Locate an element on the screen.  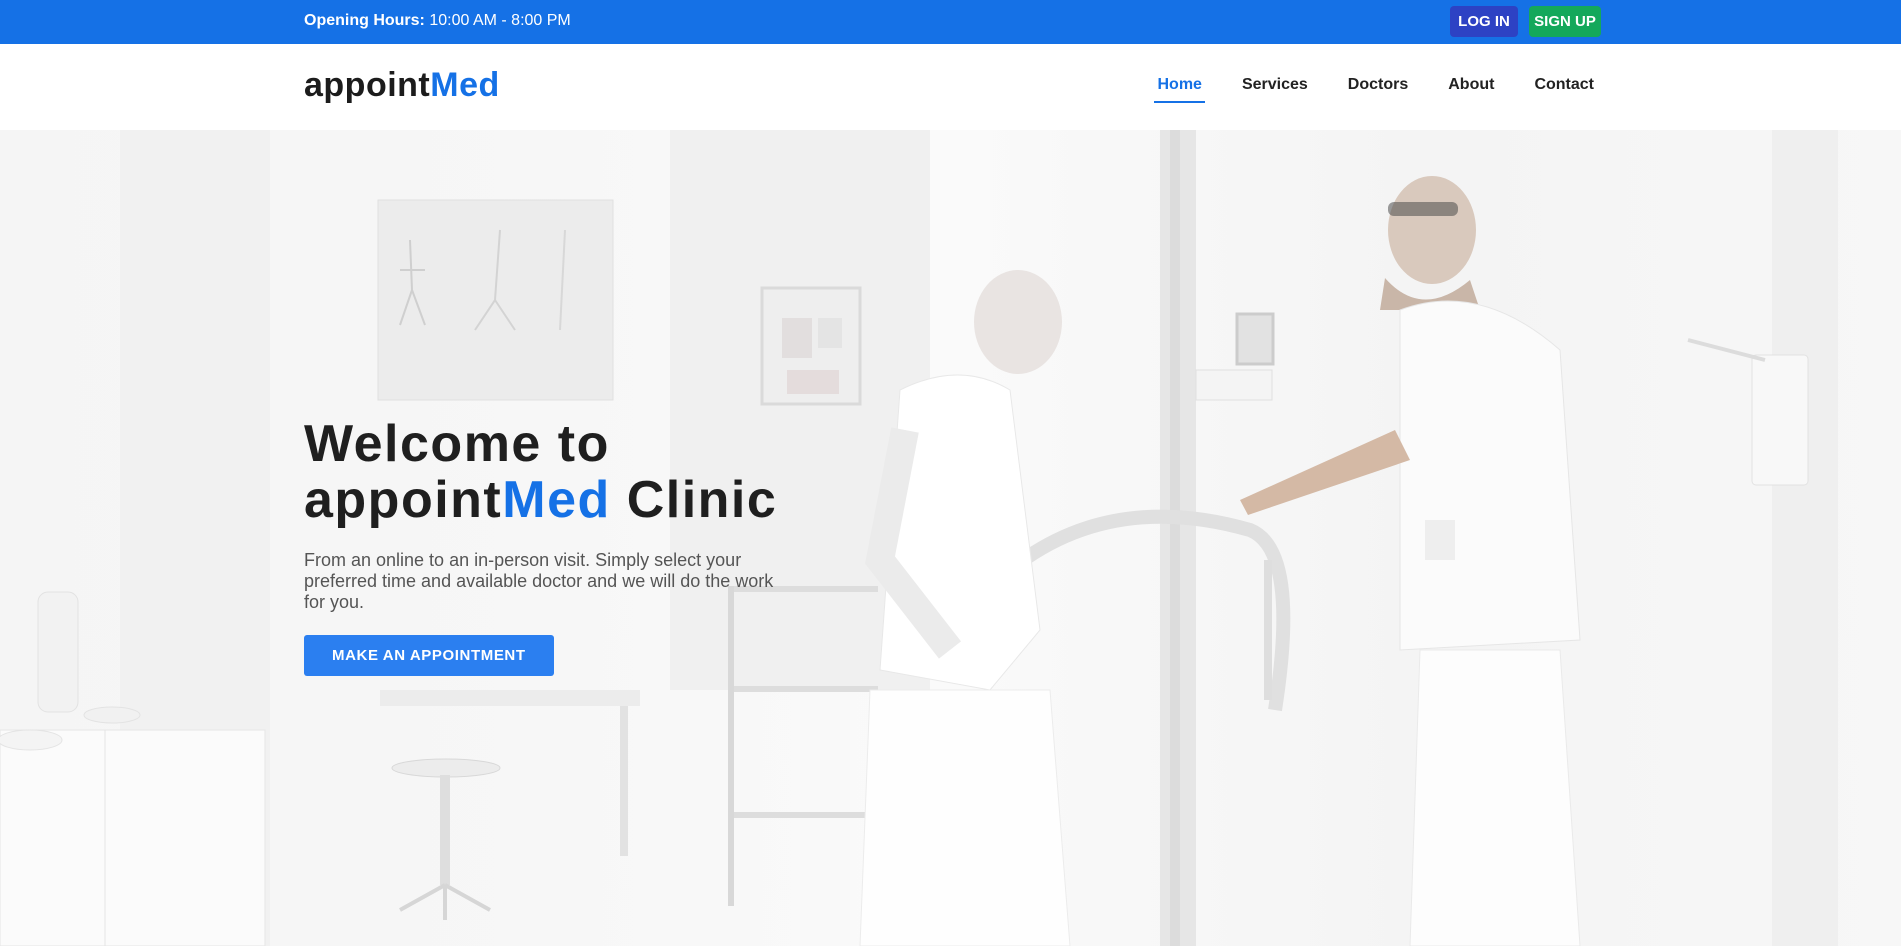
site-logo: appointMed is located at coordinates (402, 85).